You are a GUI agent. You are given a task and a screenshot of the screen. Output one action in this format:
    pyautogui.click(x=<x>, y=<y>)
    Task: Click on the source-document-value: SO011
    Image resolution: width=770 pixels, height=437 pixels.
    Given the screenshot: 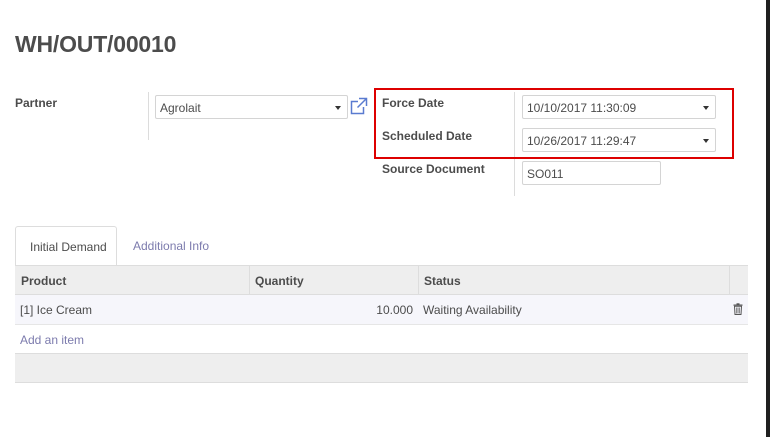 What is the action you would take?
    pyautogui.click(x=545, y=174)
    